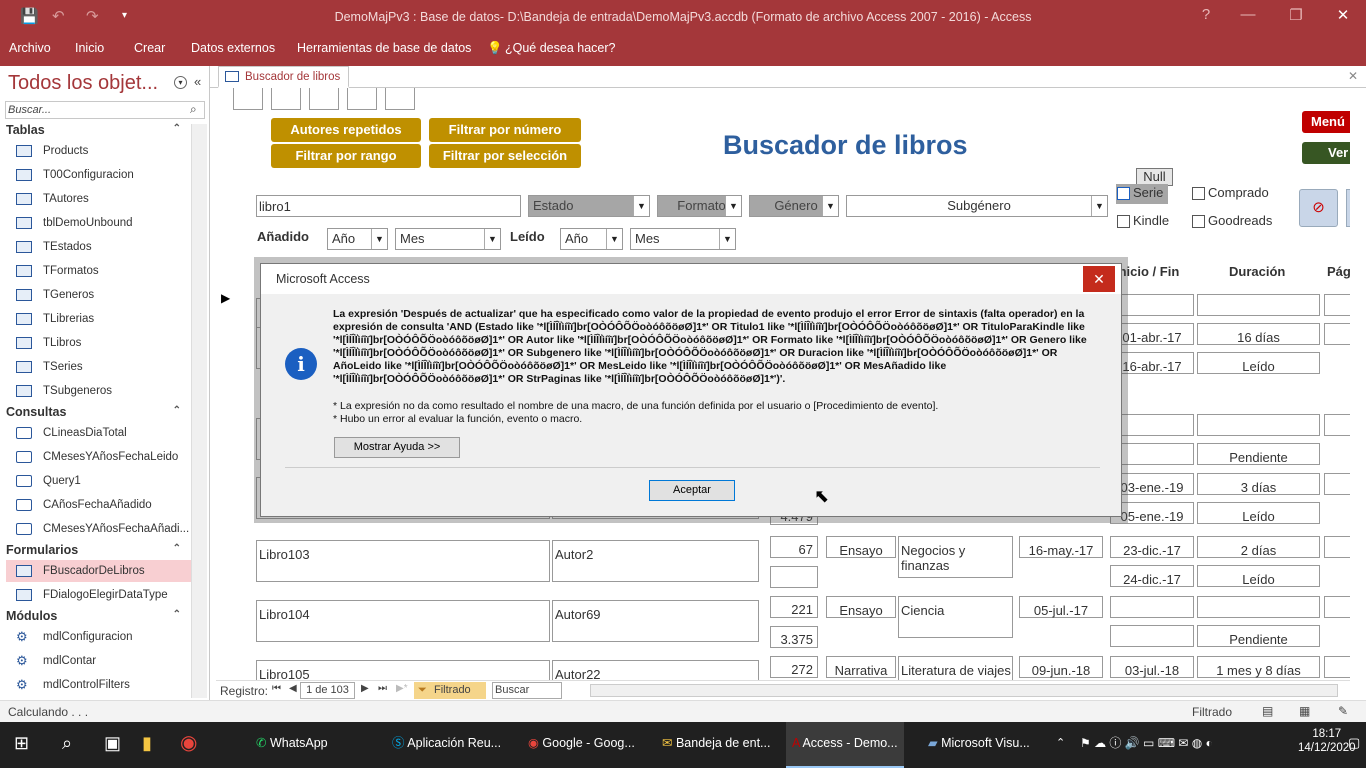 This screenshot has height=768, width=1366. What do you see at coordinates (794, 206) in the screenshot?
I see `genero-combo: Género ▼` at bounding box center [794, 206].